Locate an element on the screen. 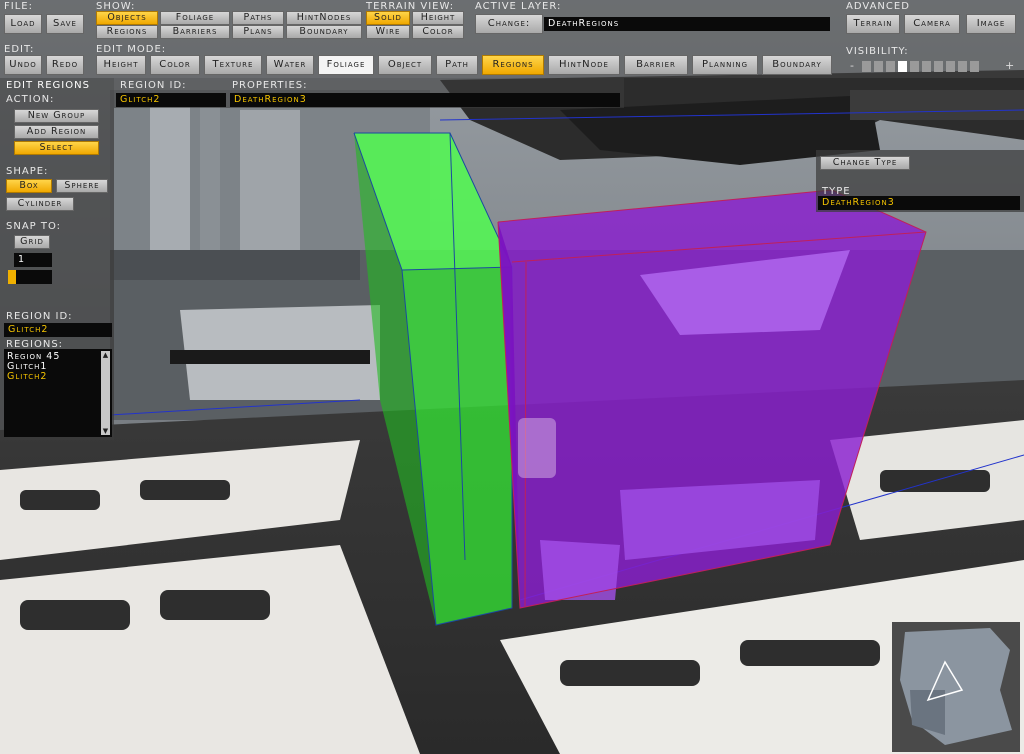  advanced-terrain-button: Terrain is located at coordinates (873, 24).